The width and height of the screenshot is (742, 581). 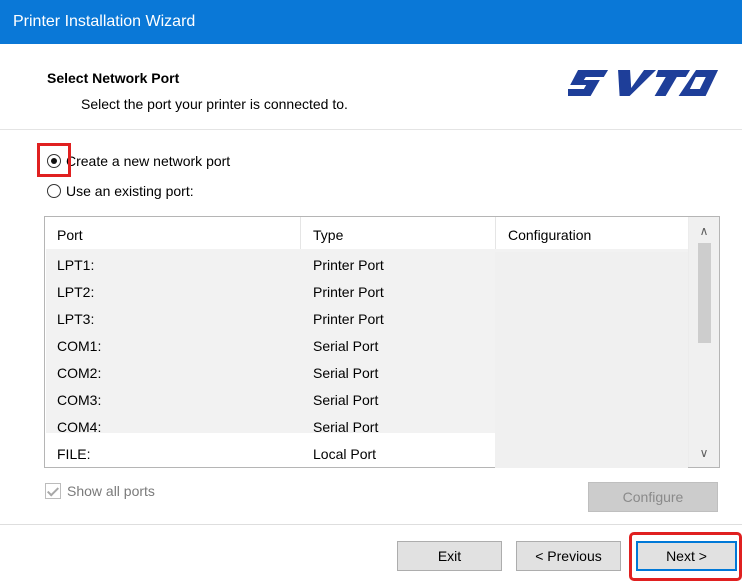 What do you see at coordinates (104, 21) in the screenshot?
I see `window-title: Printer Installation Wizard` at bounding box center [104, 21].